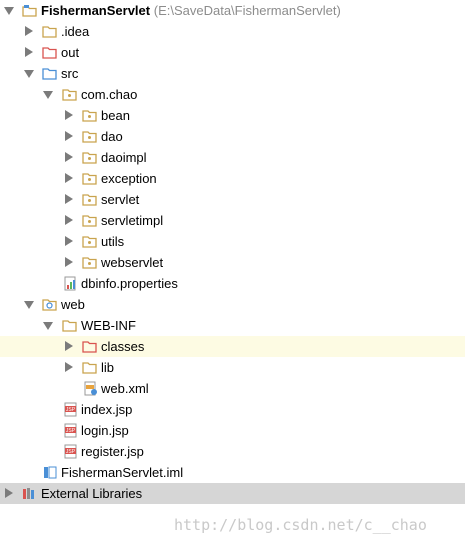 Image resolution: width=465 pixels, height=547 pixels. Describe the element at coordinates (75, 31) in the screenshot. I see `folder-label-idea: .idea` at that location.